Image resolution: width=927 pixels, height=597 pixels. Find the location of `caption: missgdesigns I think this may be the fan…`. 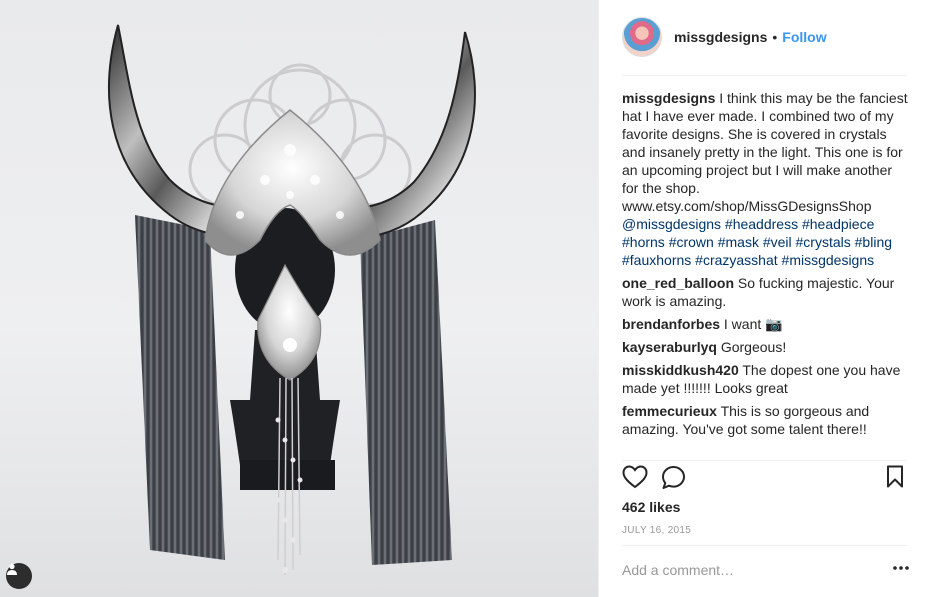

caption: missgdesigns I think this may be the fan… is located at coordinates (766, 179).